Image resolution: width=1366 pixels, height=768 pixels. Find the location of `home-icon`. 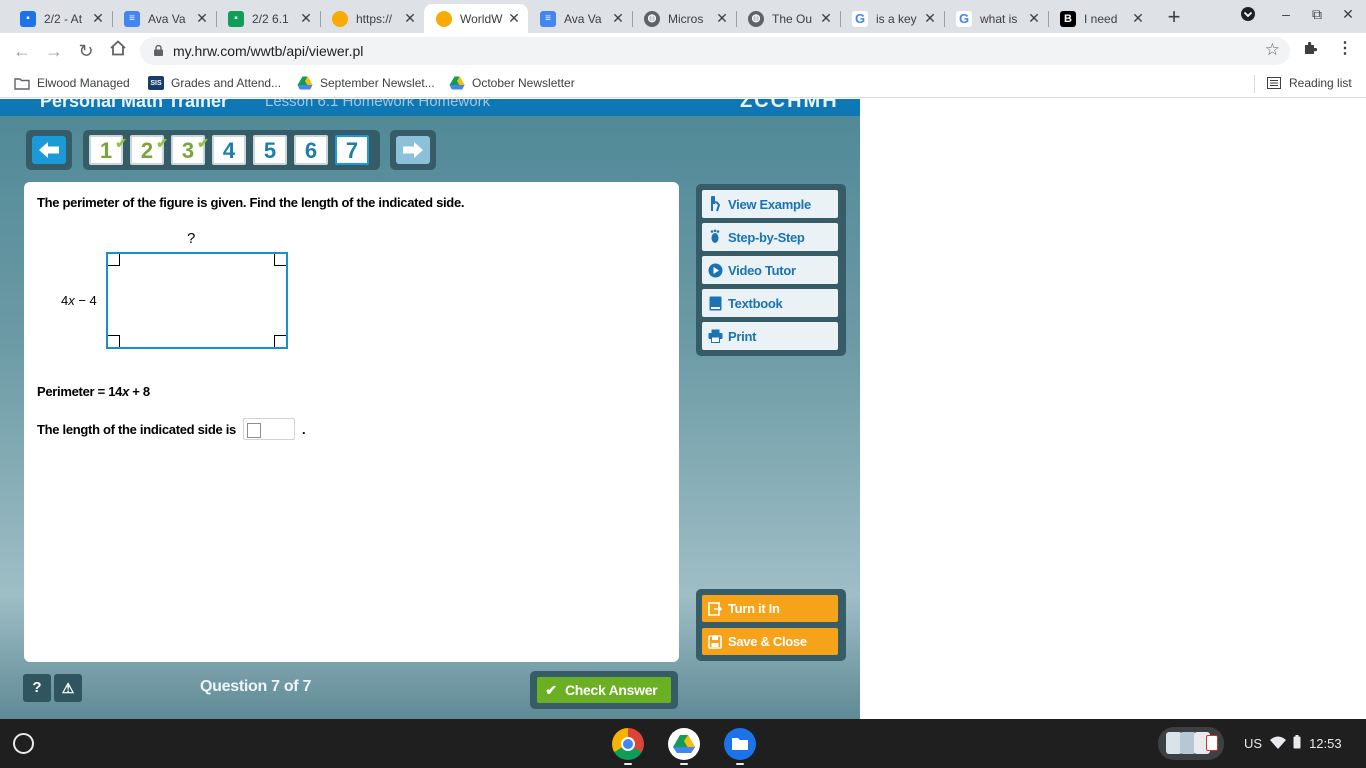

home-icon is located at coordinates (118, 51).